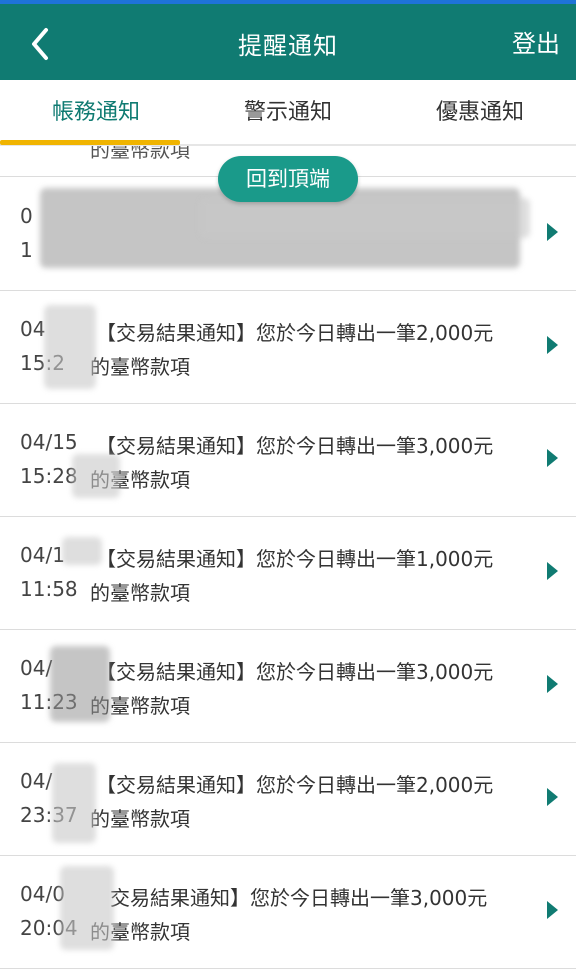 The width and height of the screenshot is (576, 969). I want to click on tab-billing: 帳務通知, so click(96, 112).